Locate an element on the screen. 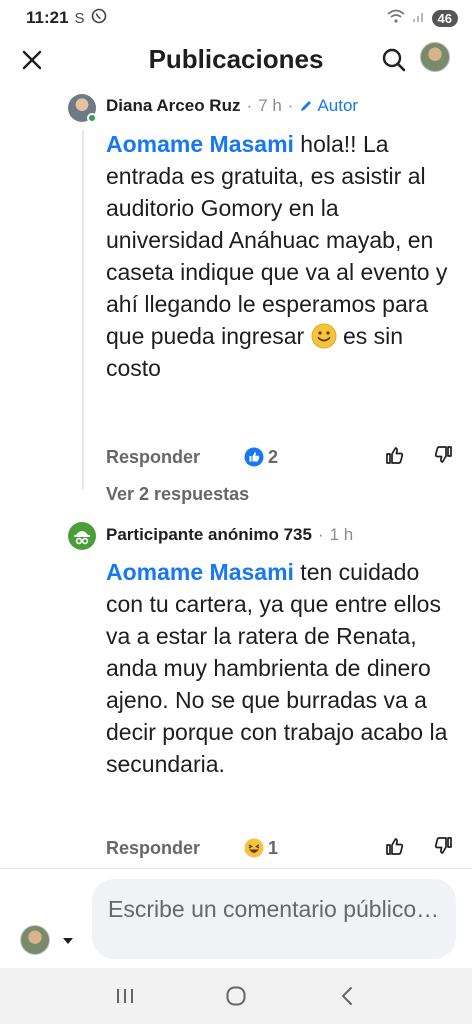 The height and width of the screenshot is (1024, 472). profile-avatar is located at coordinates (435, 57).